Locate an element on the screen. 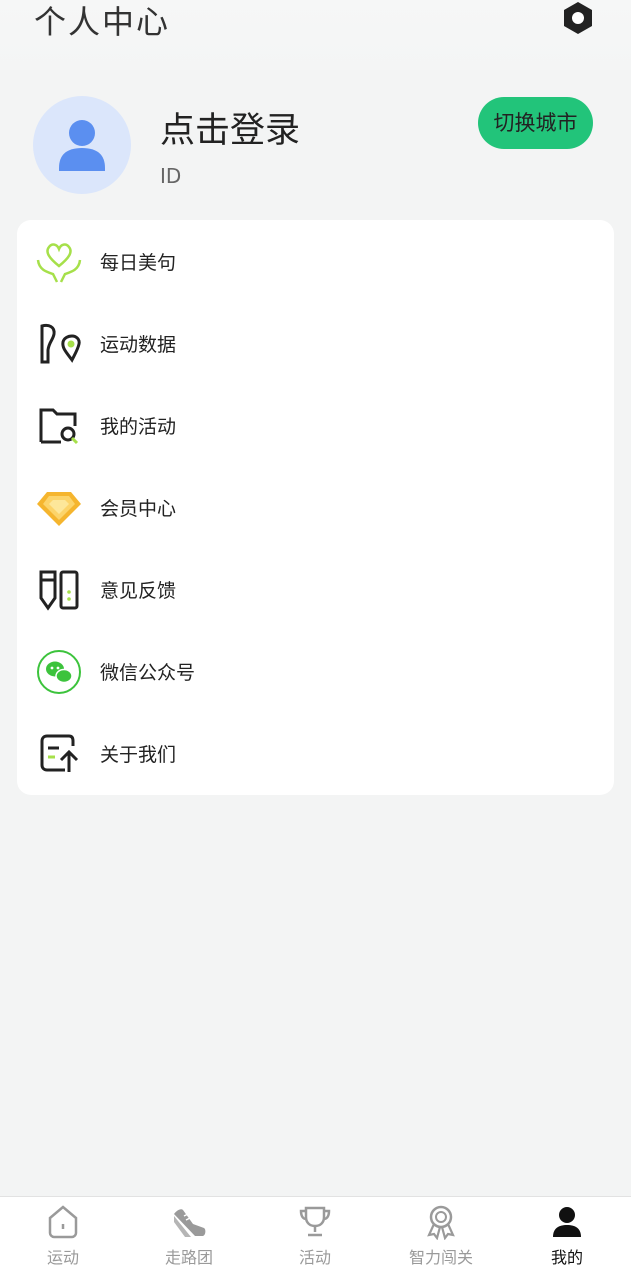 The height and width of the screenshot is (1281, 631). tab-label: 运动 is located at coordinates (62, 1257).